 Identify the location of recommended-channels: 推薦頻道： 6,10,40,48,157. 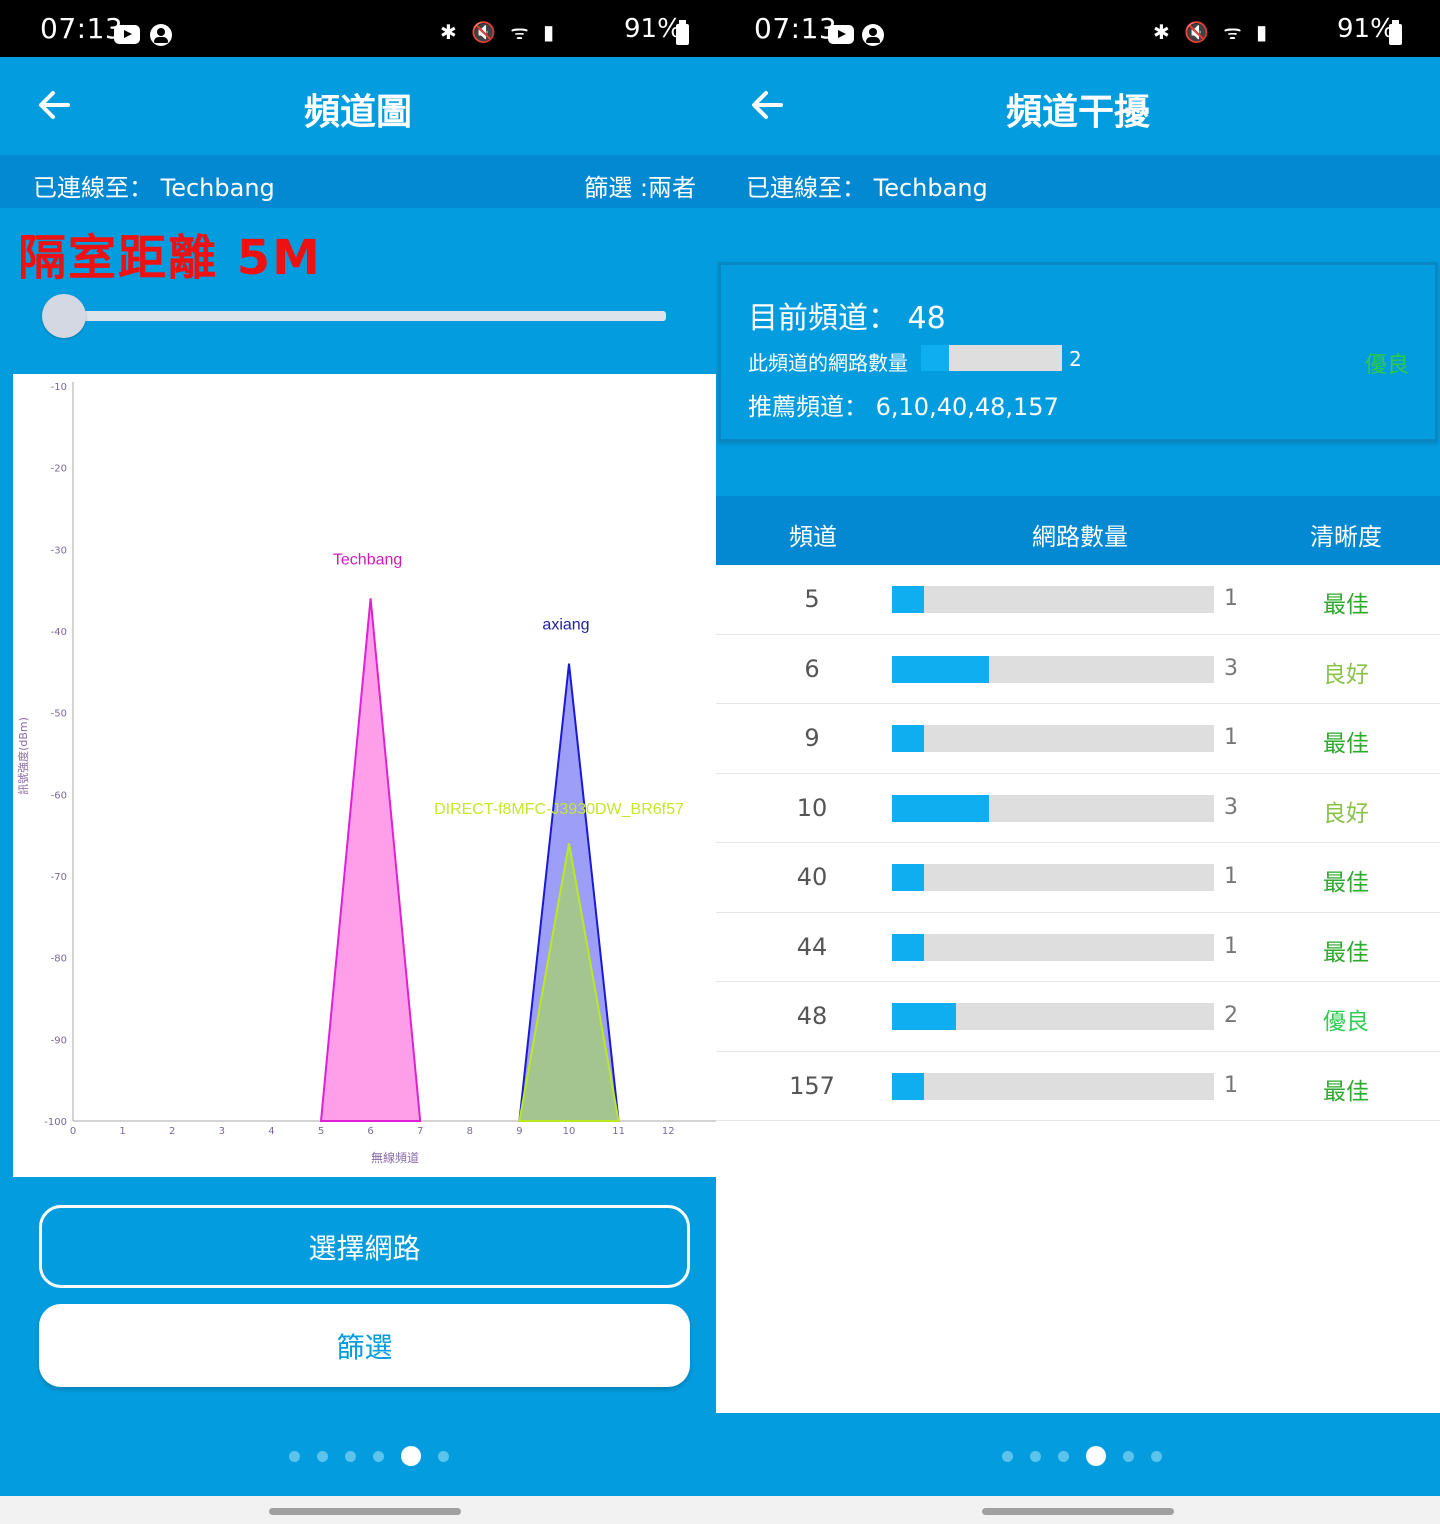
(903, 407).